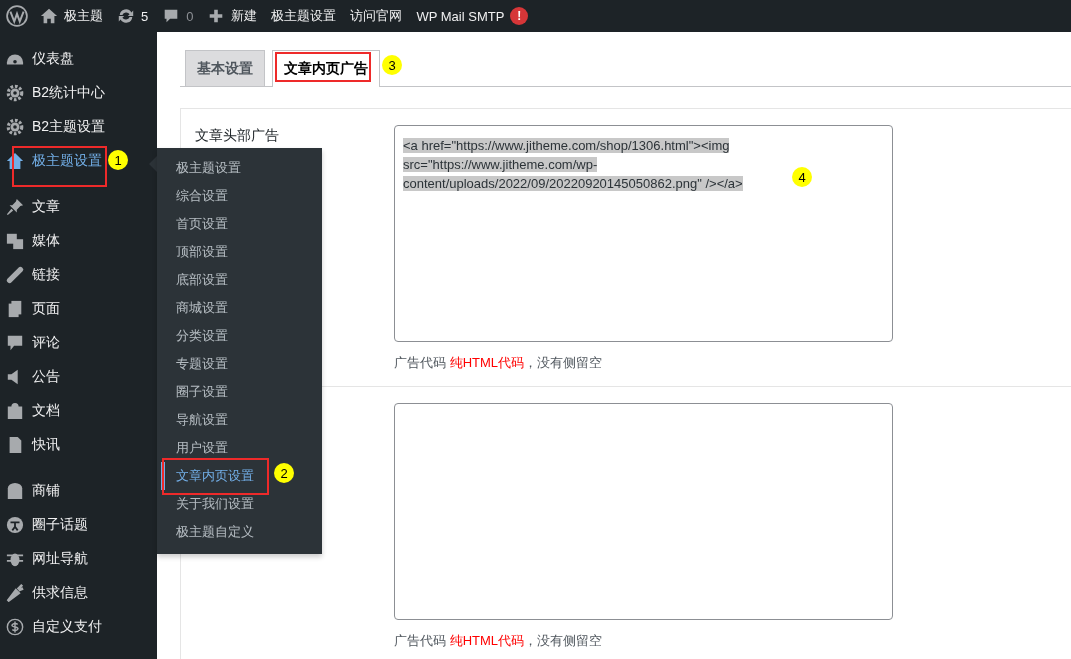  Describe the element at coordinates (55, 127) in the screenshot. I see `sidebar-item: B2主题设置` at that location.